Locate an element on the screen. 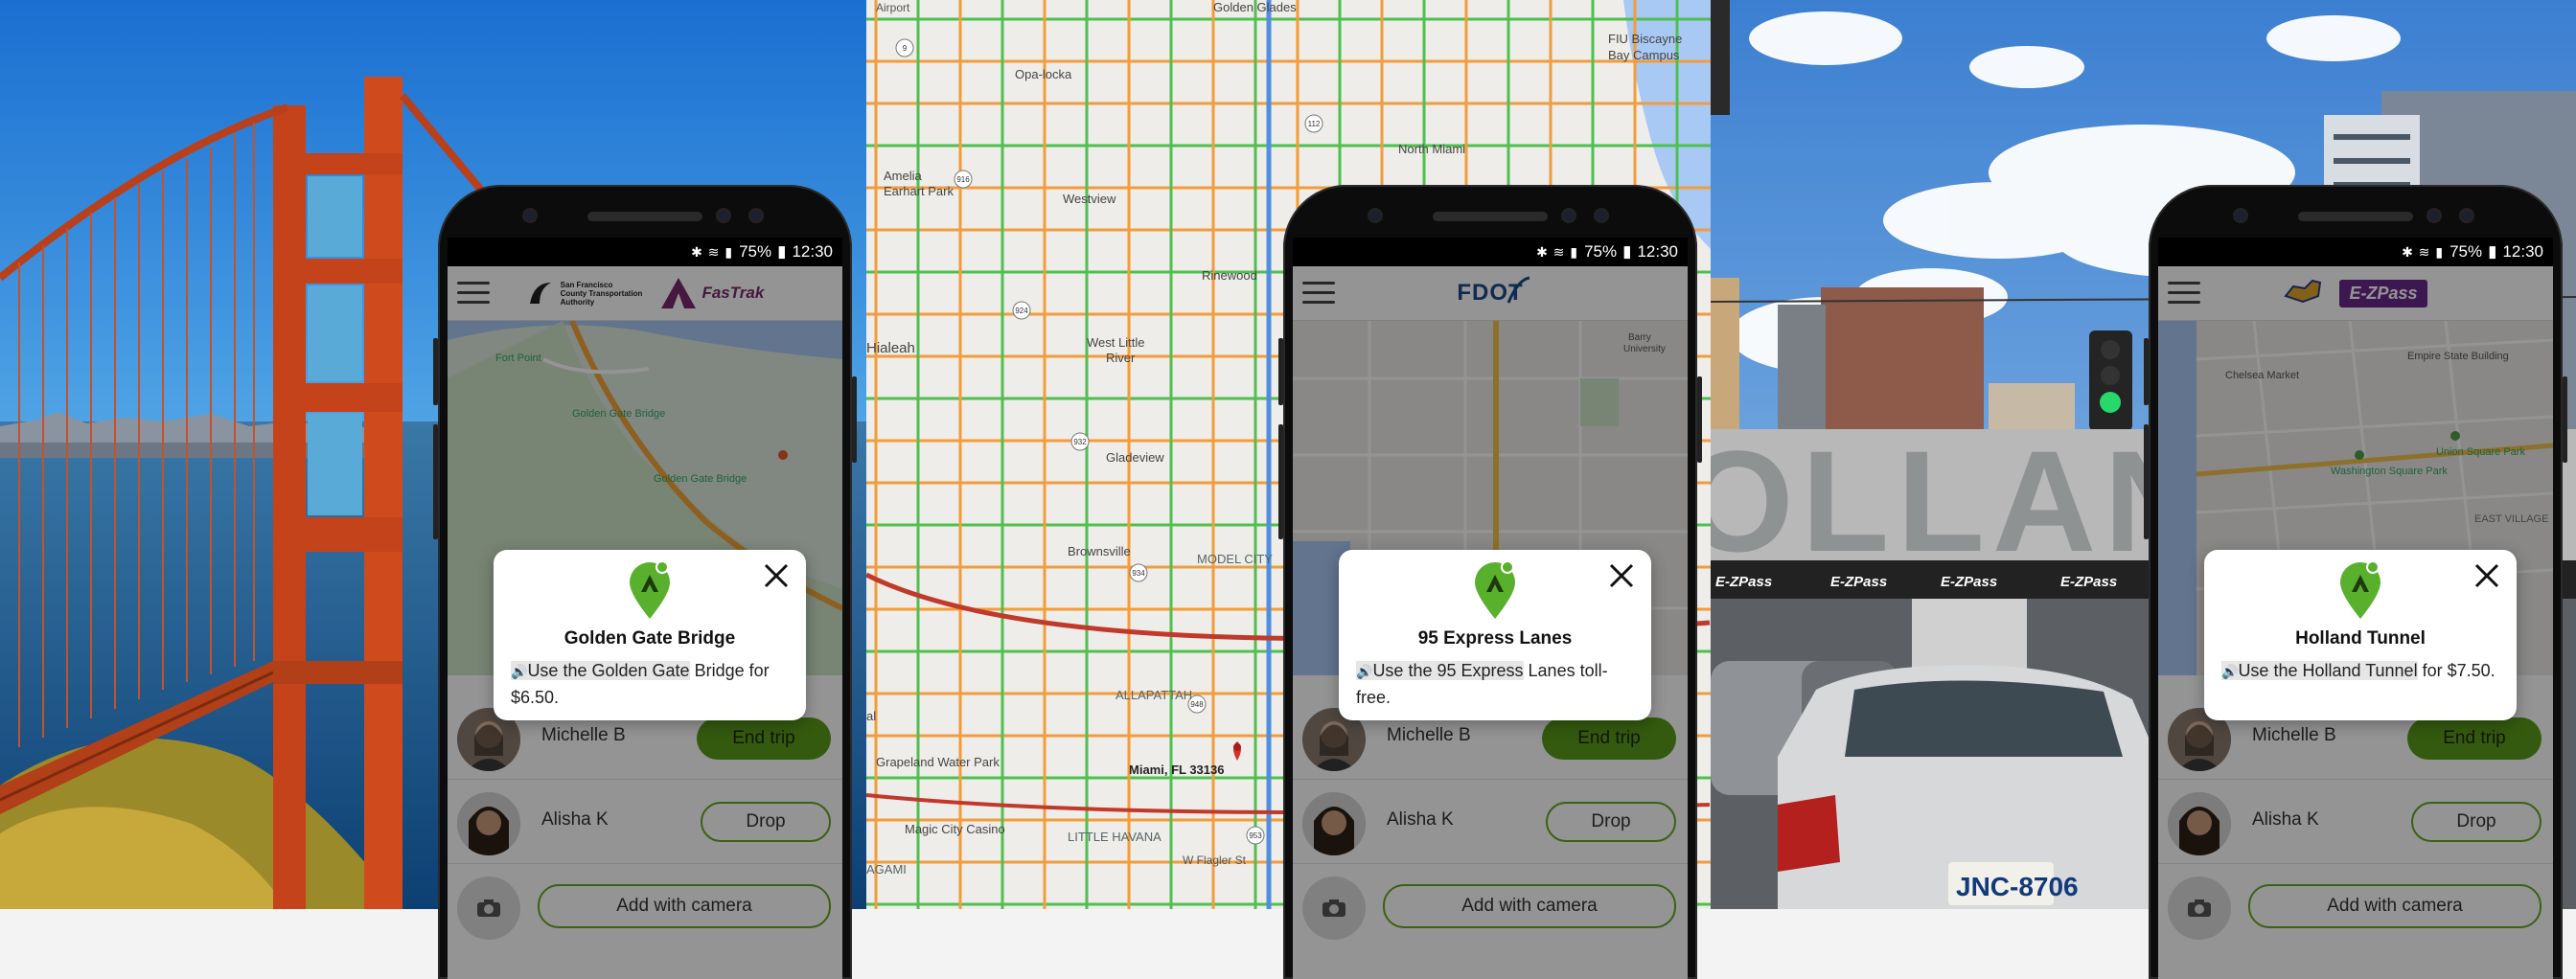 The image size is (2576, 979). ny-state-logo is located at coordinates (2303, 293).